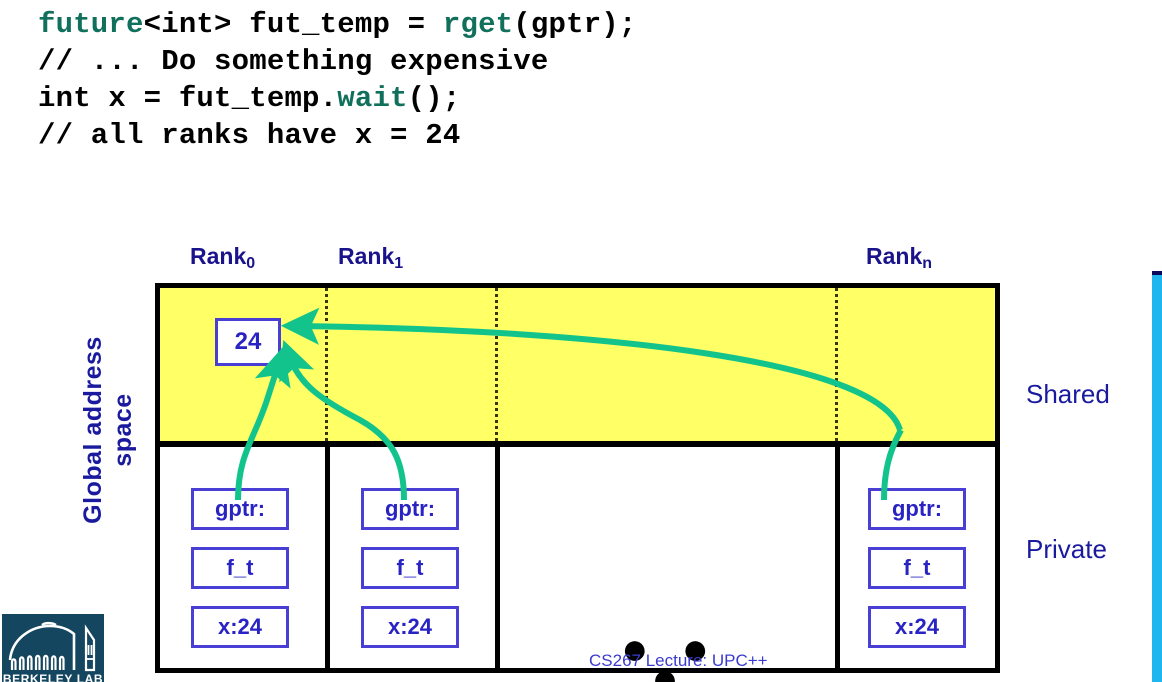 This screenshot has width=1162, height=682. I want to click on code-text: int x = fut_temp., so click(188, 98).